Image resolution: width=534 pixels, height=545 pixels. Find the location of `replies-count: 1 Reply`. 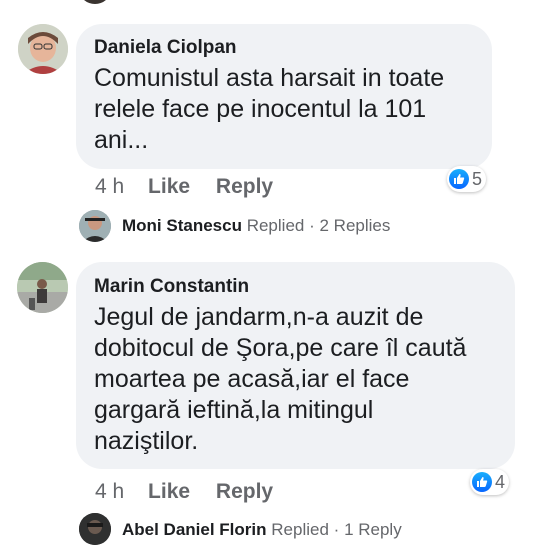

replies-count: 1 Reply is located at coordinates (373, 529).